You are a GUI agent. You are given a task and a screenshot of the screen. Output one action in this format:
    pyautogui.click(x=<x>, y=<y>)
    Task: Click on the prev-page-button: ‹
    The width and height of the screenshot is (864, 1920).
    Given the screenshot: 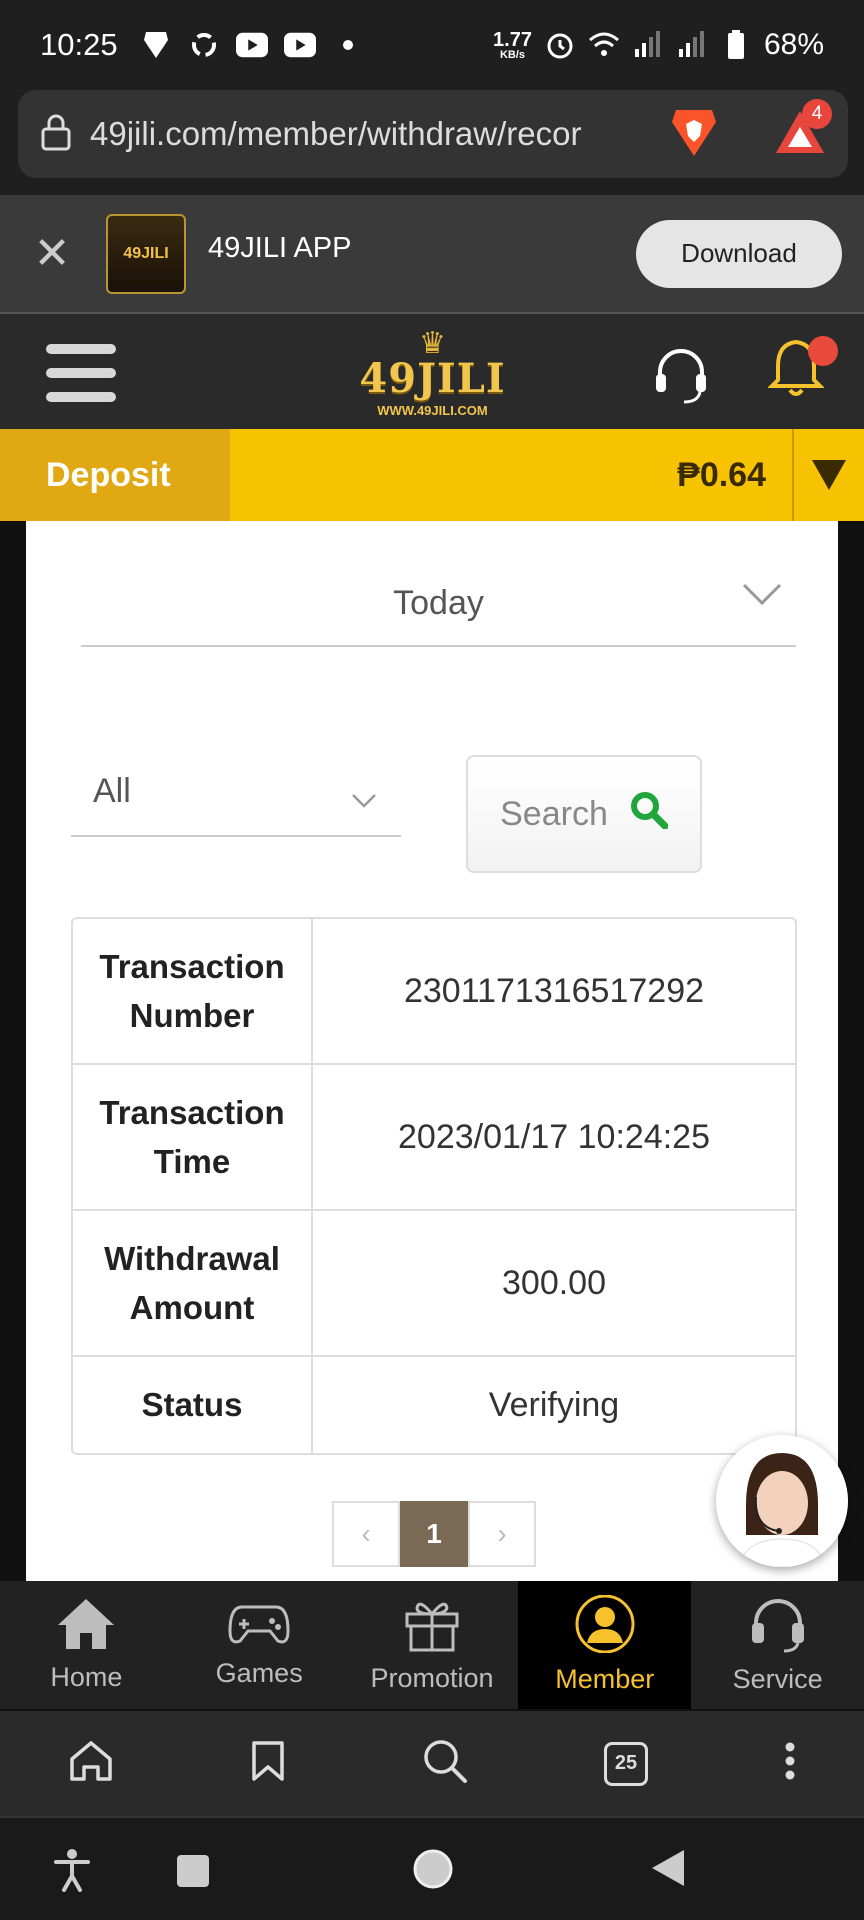 What is the action you would take?
    pyautogui.click(x=366, y=1534)
    